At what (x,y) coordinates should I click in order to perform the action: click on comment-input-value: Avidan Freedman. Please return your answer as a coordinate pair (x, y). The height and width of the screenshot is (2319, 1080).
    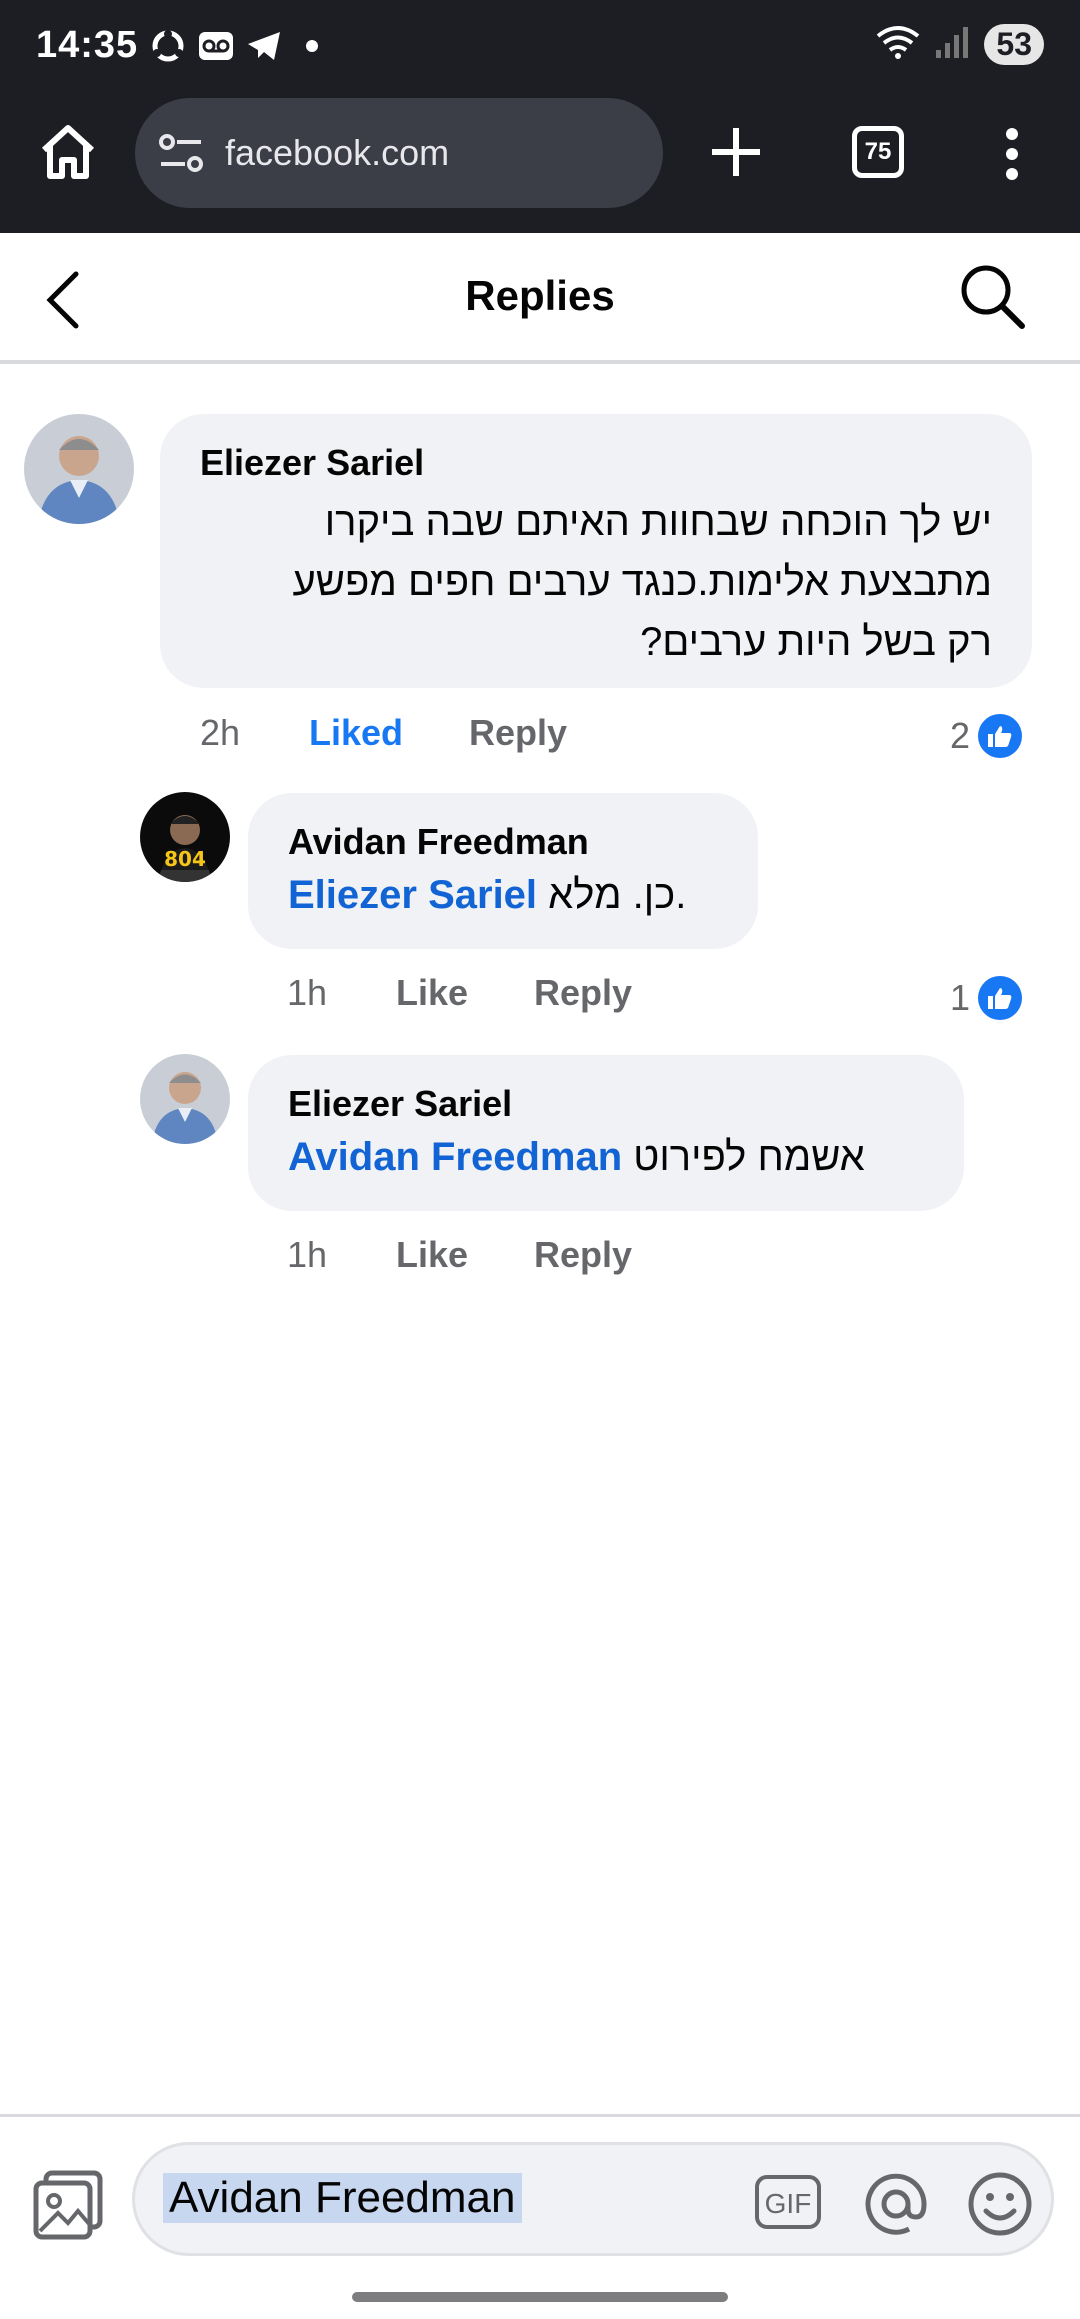
    Looking at the image, I should click on (342, 2198).